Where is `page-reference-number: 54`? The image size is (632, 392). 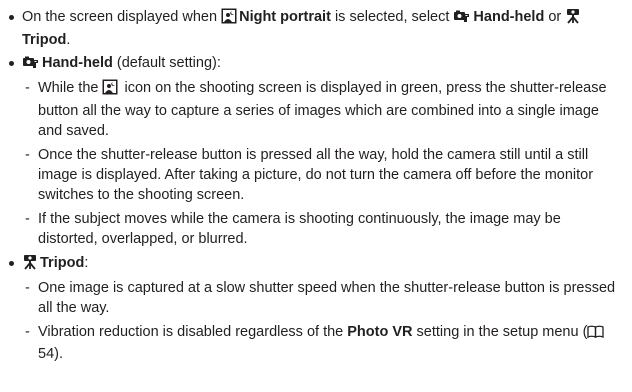
page-reference-number: 54 is located at coordinates (46, 354).